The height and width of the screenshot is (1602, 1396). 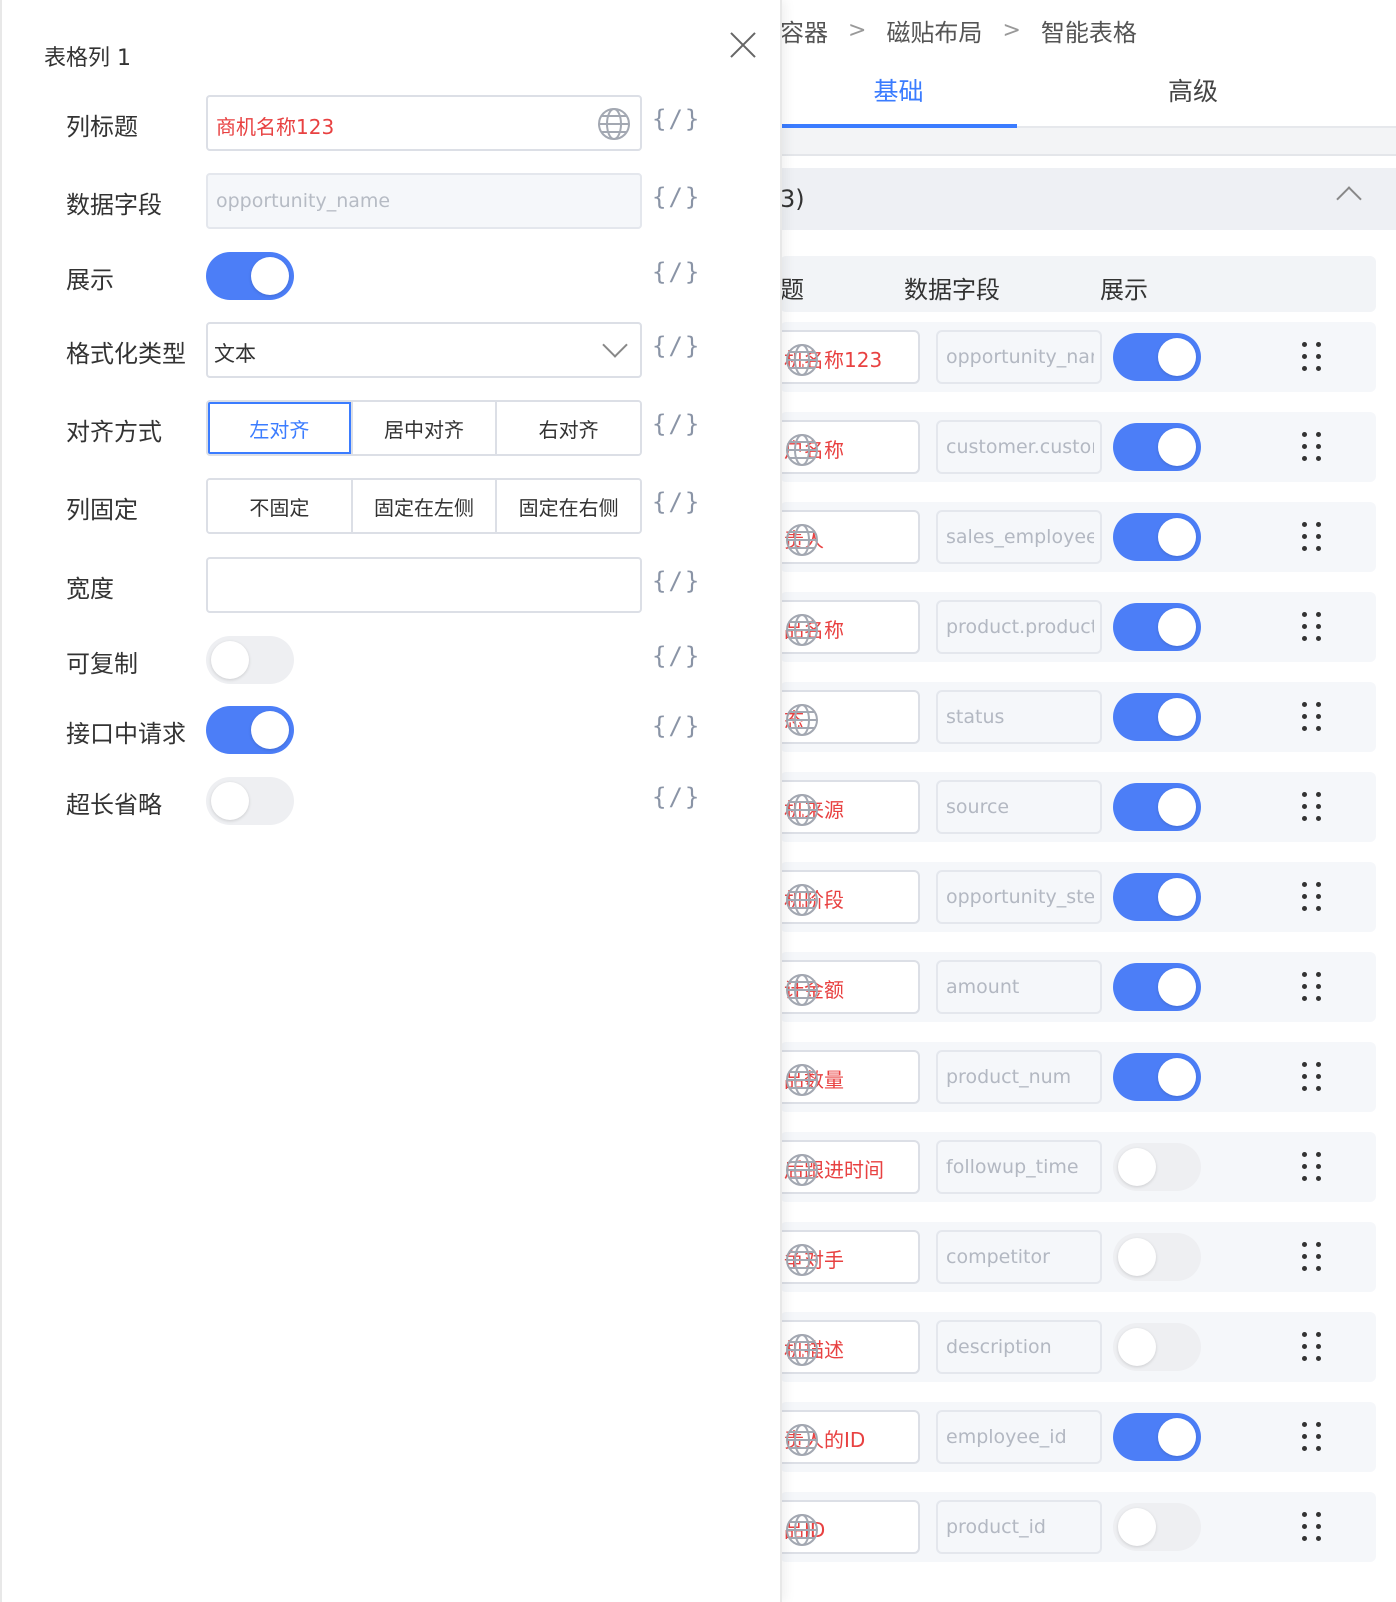 What do you see at coordinates (1019, 1077) in the screenshot?
I see `row-field-input: product_num` at bounding box center [1019, 1077].